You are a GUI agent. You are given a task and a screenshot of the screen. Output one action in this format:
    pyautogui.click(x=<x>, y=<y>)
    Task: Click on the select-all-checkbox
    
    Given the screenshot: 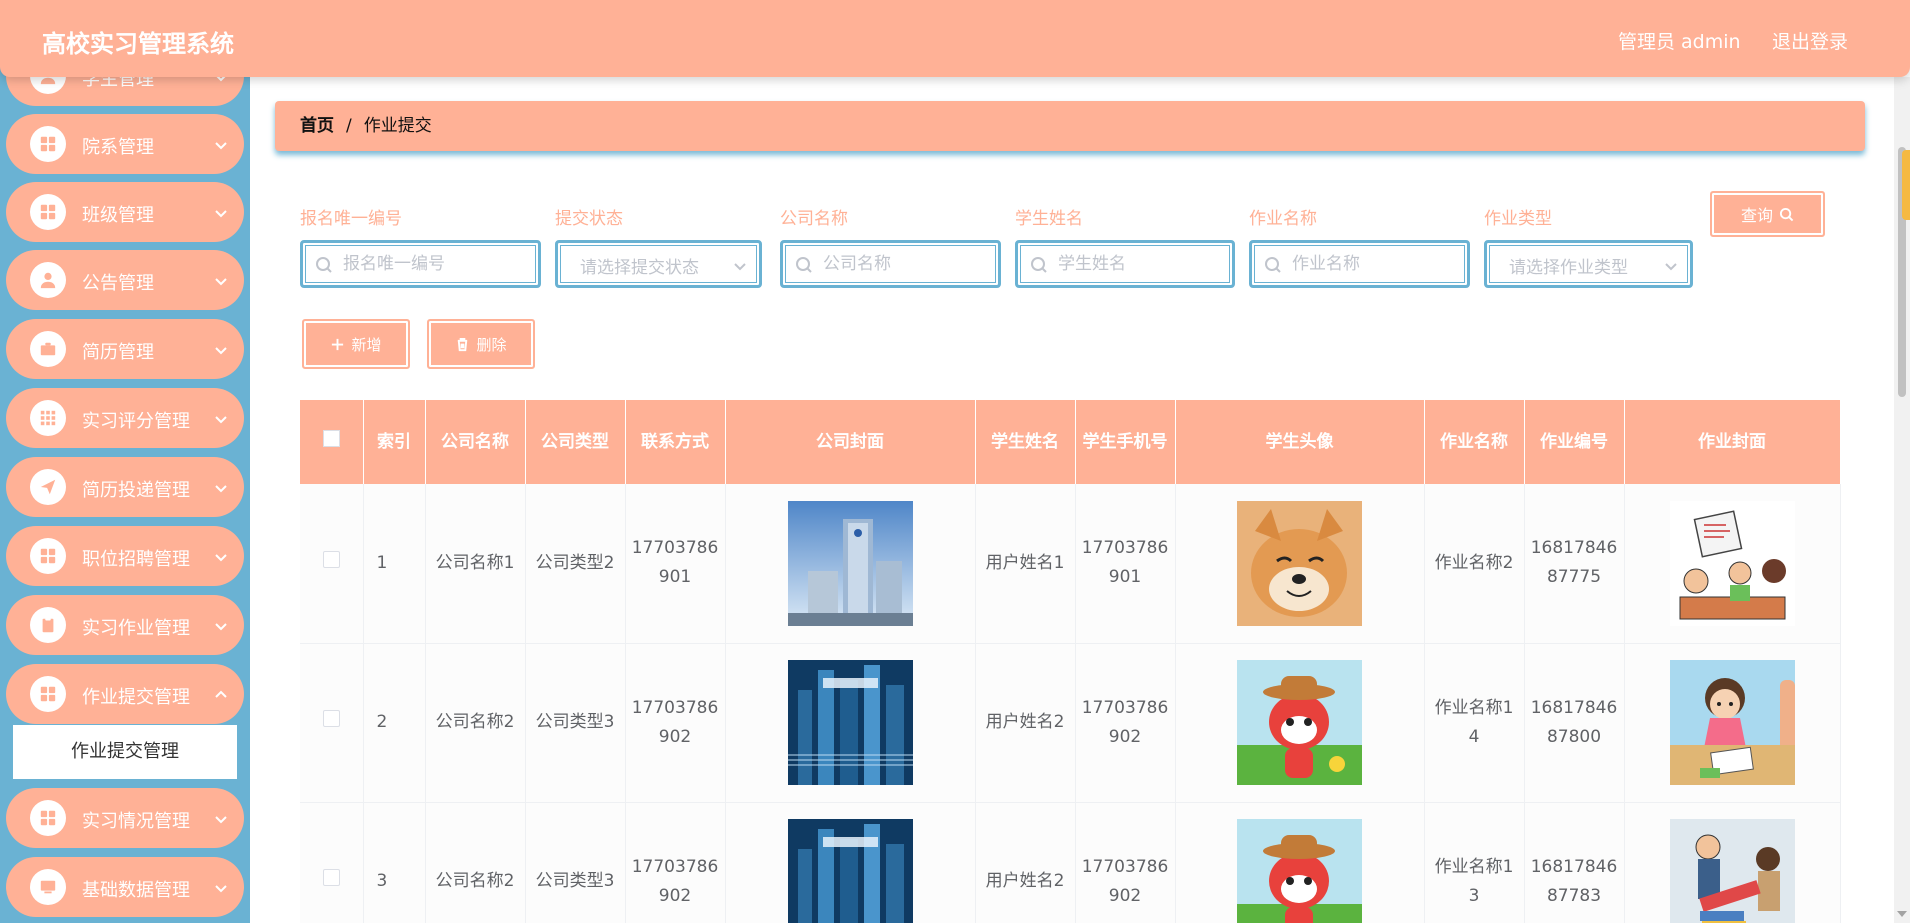 What is the action you would take?
    pyautogui.click(x=331, y=438)
    